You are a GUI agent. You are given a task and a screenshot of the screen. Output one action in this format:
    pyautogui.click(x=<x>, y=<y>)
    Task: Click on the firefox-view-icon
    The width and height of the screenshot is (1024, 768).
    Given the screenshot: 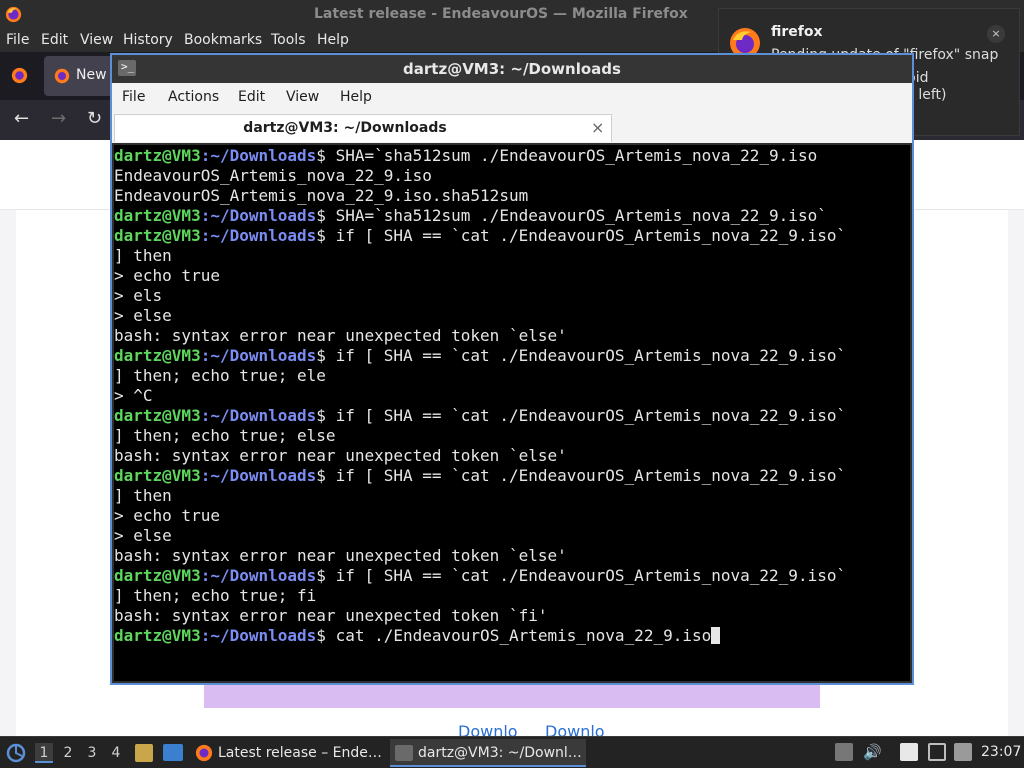 What is the action you would take?
    pyautogui.click(x=19, y=75)
    